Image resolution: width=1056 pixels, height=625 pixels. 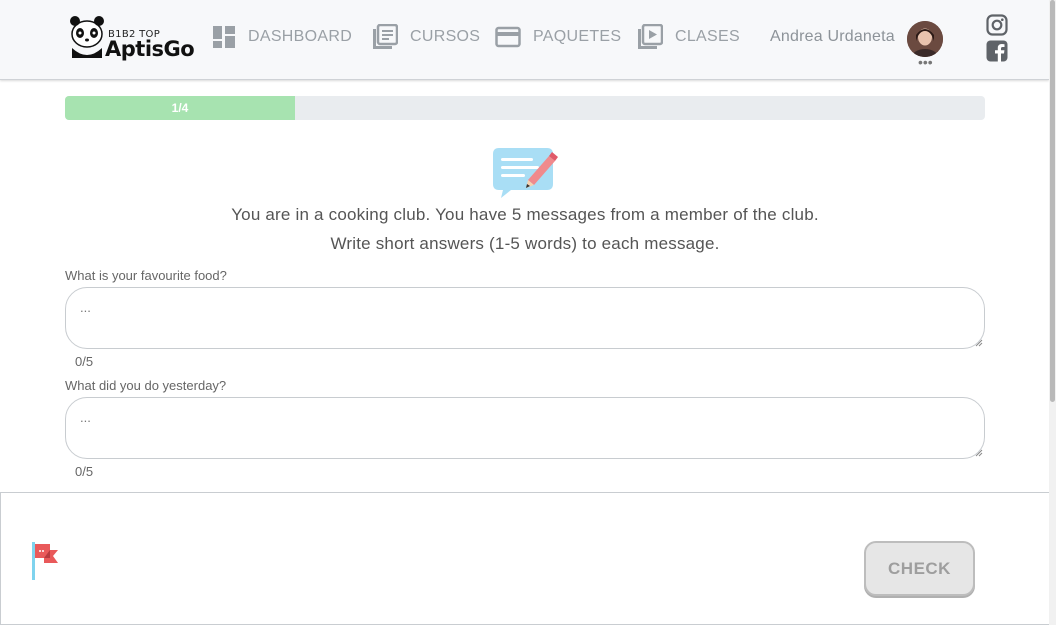 I want to click on nav-paquetes: PAQUETES, so click(x=558, y=37).